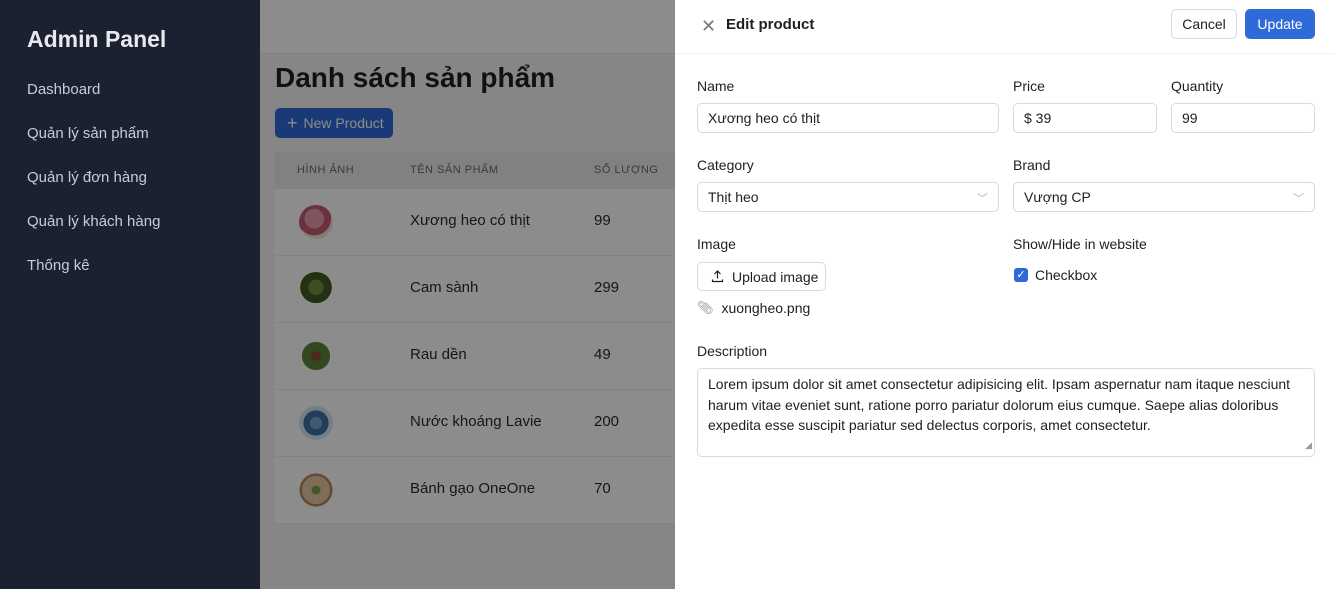 This screenshot has width=1334, height=589. Describe the element at coordinates (705, 307) in the screenshot. I see `paperclip-icon: 📎︎` at that location.